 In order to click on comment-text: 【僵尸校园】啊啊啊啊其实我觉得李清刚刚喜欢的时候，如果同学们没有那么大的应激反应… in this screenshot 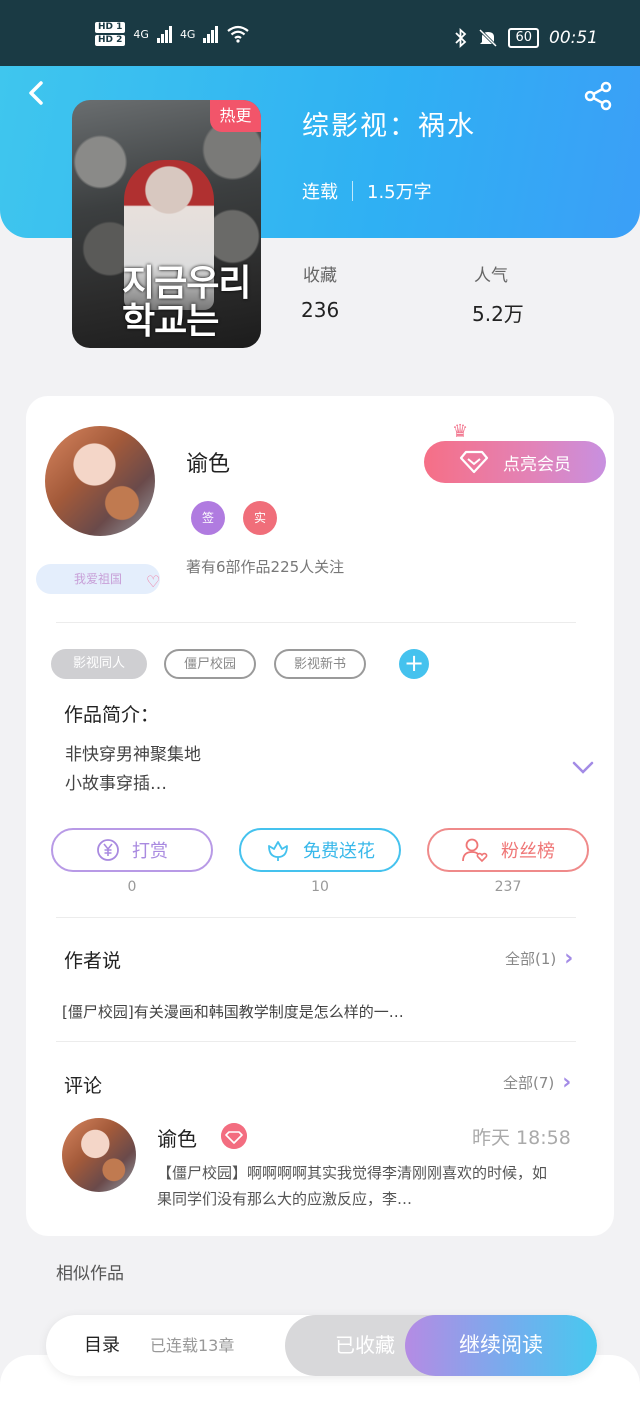, I will do `click(357, 1186)`.